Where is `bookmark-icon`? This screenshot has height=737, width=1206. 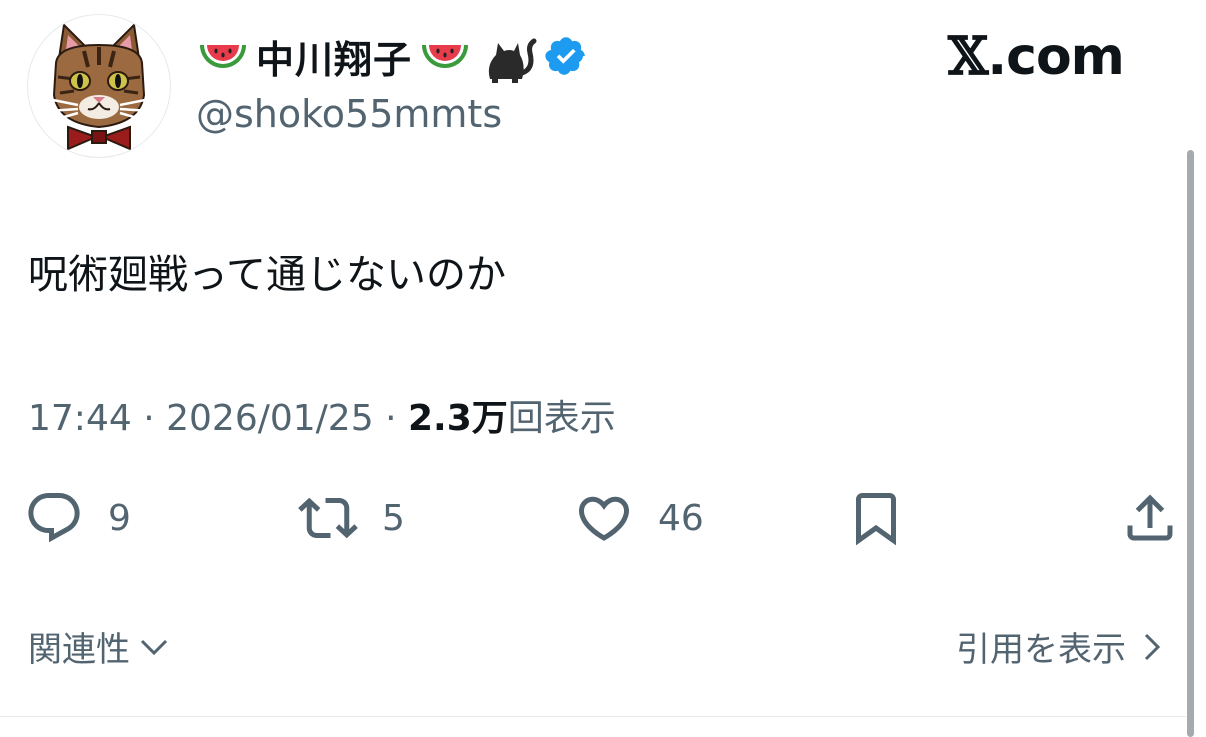
bookmark-icon is located at coordinates (876, 519).